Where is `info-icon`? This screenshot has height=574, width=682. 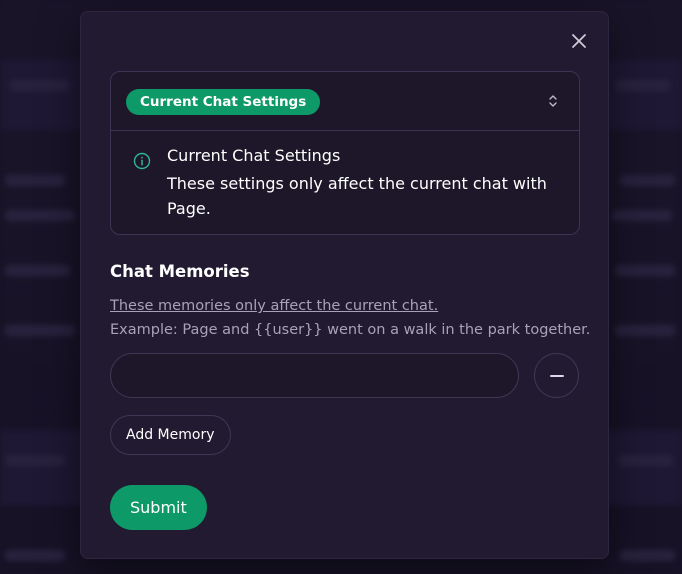 info-icon is located at coordinates (142, 161).